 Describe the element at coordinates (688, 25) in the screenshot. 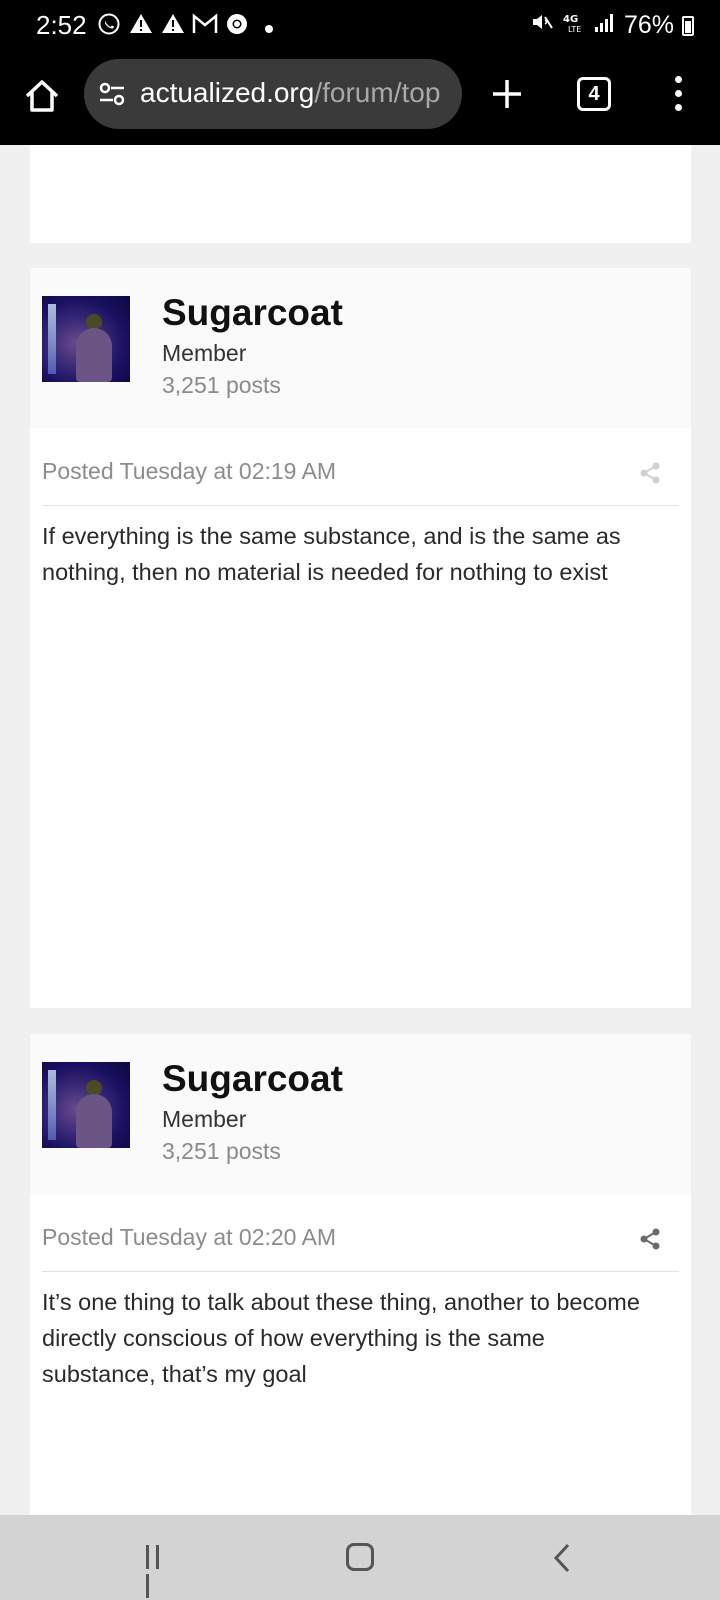

I see `battery-icon` at that location.